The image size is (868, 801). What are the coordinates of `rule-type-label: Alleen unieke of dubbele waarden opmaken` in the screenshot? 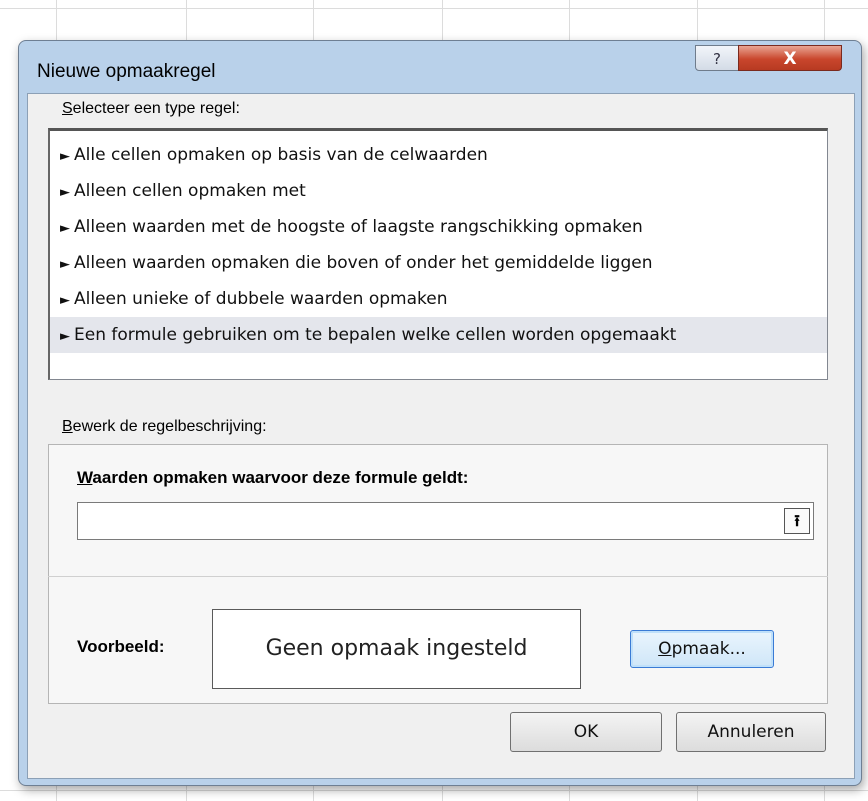 It's located at (261, 299).